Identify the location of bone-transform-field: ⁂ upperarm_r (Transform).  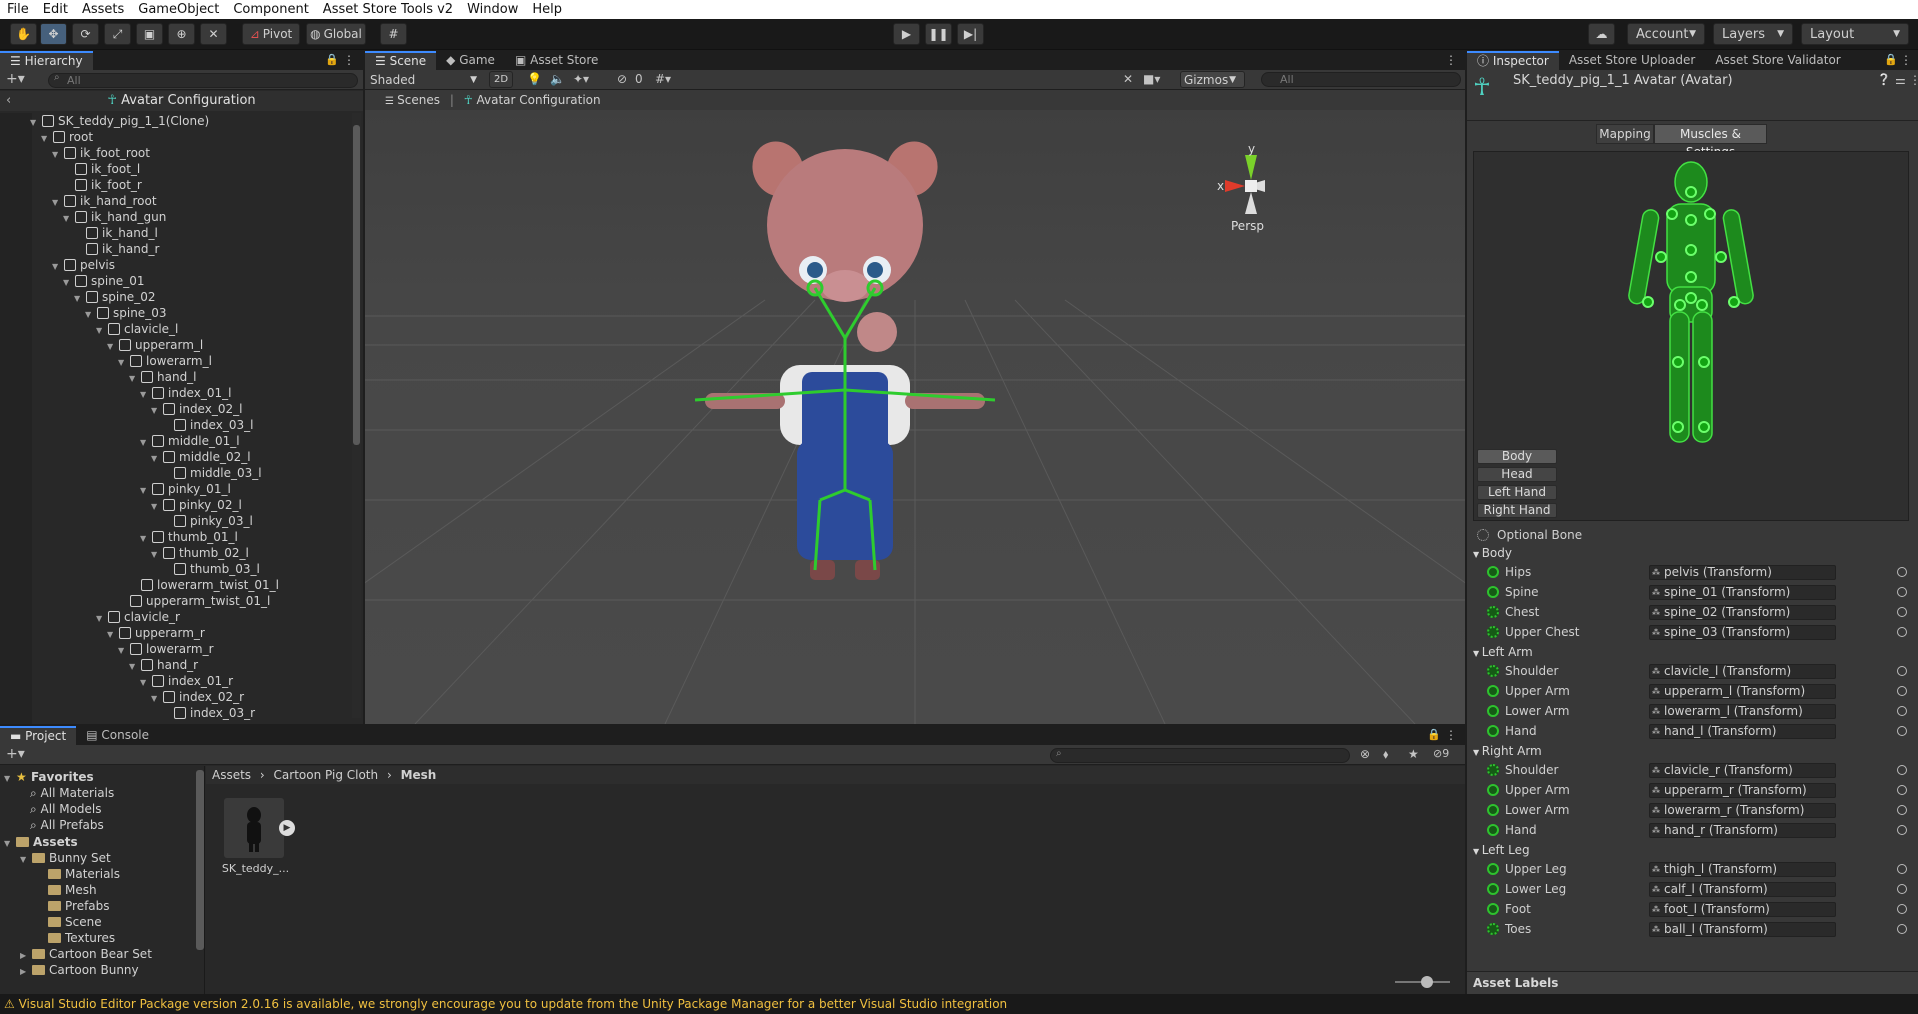
(1742, 790).